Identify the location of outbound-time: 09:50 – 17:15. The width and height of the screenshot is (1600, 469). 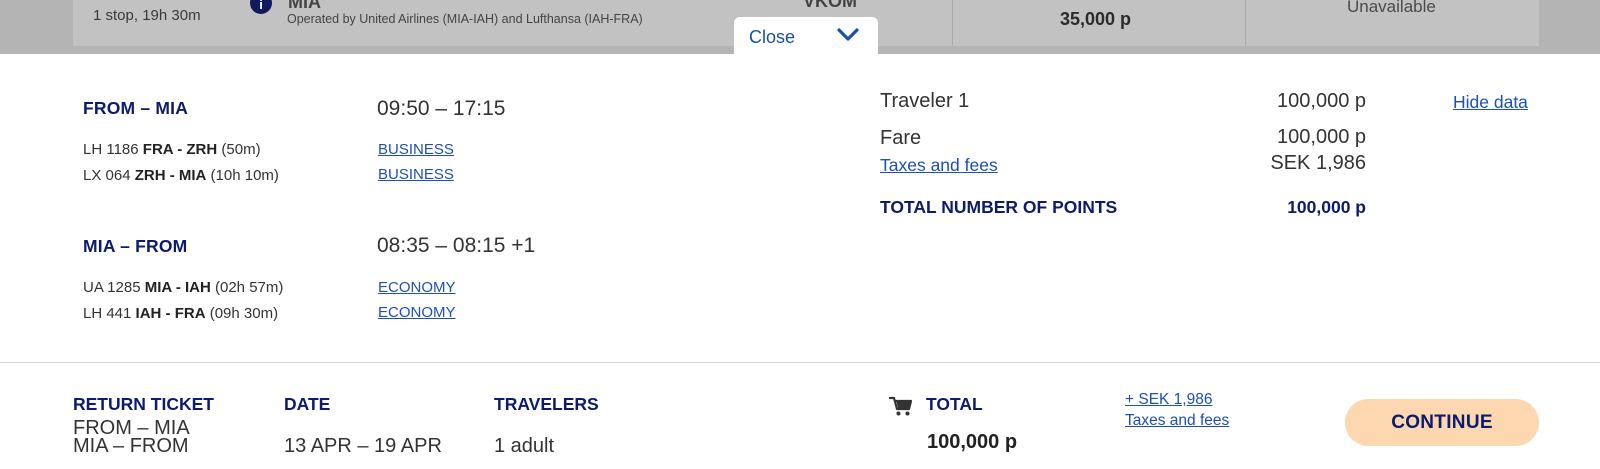
(441, 108).